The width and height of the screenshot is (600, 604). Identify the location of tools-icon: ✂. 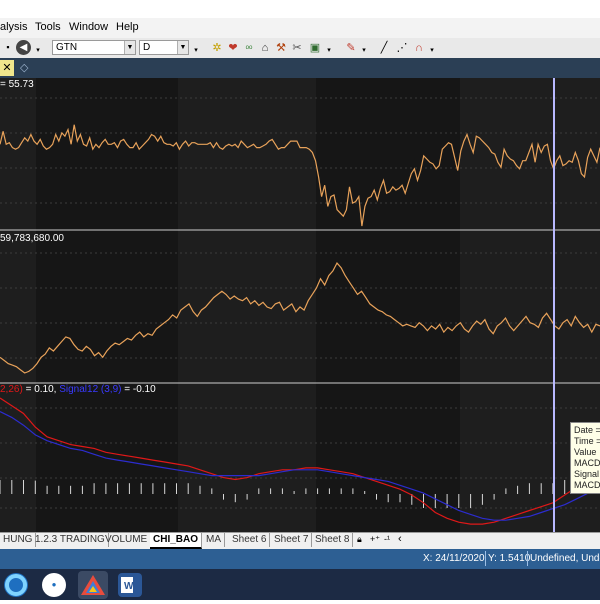
(297, 48).